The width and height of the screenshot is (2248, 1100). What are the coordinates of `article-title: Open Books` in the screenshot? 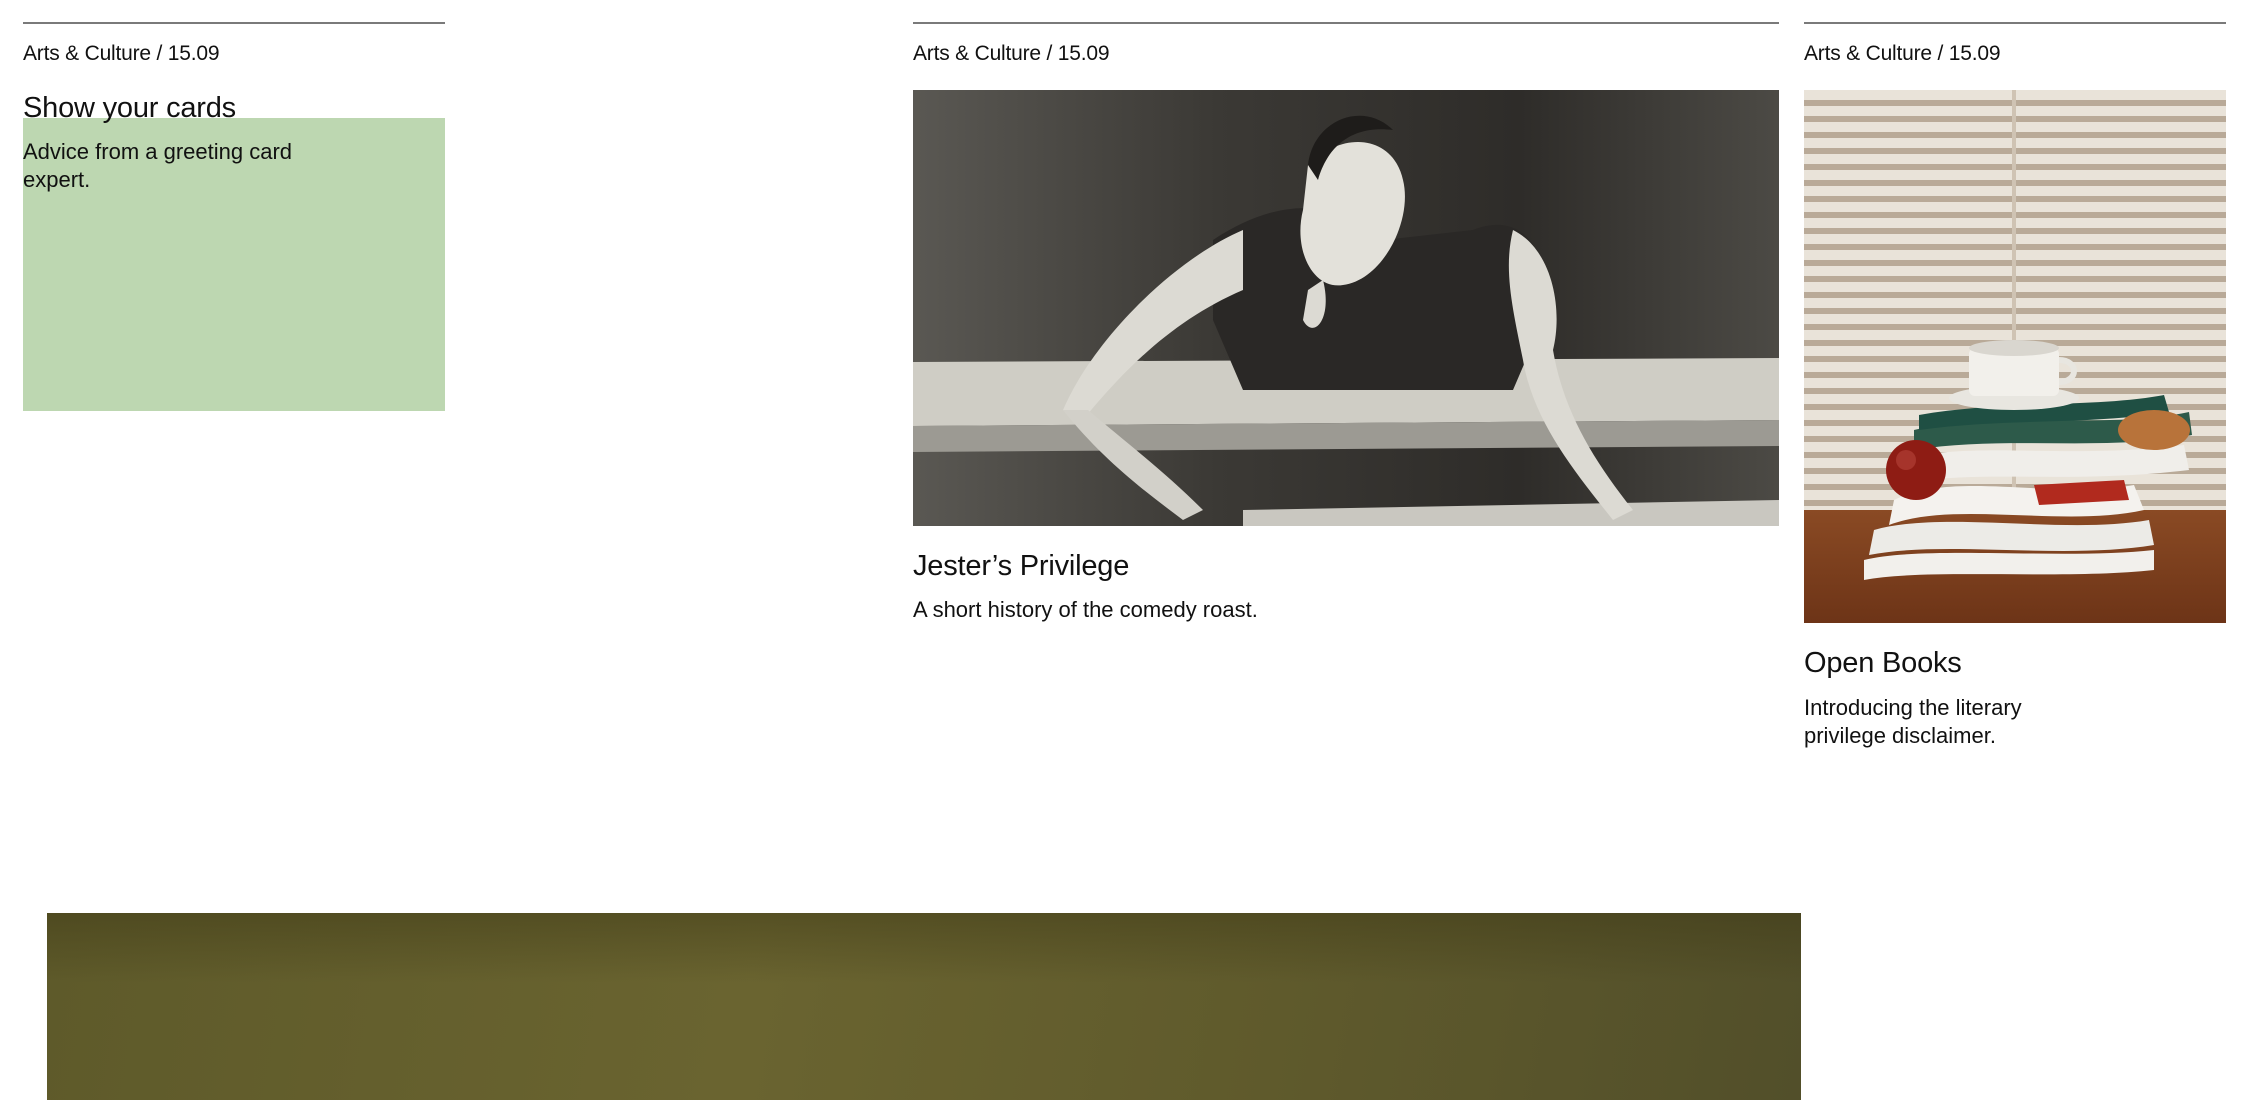 It's located at (1883, 663).